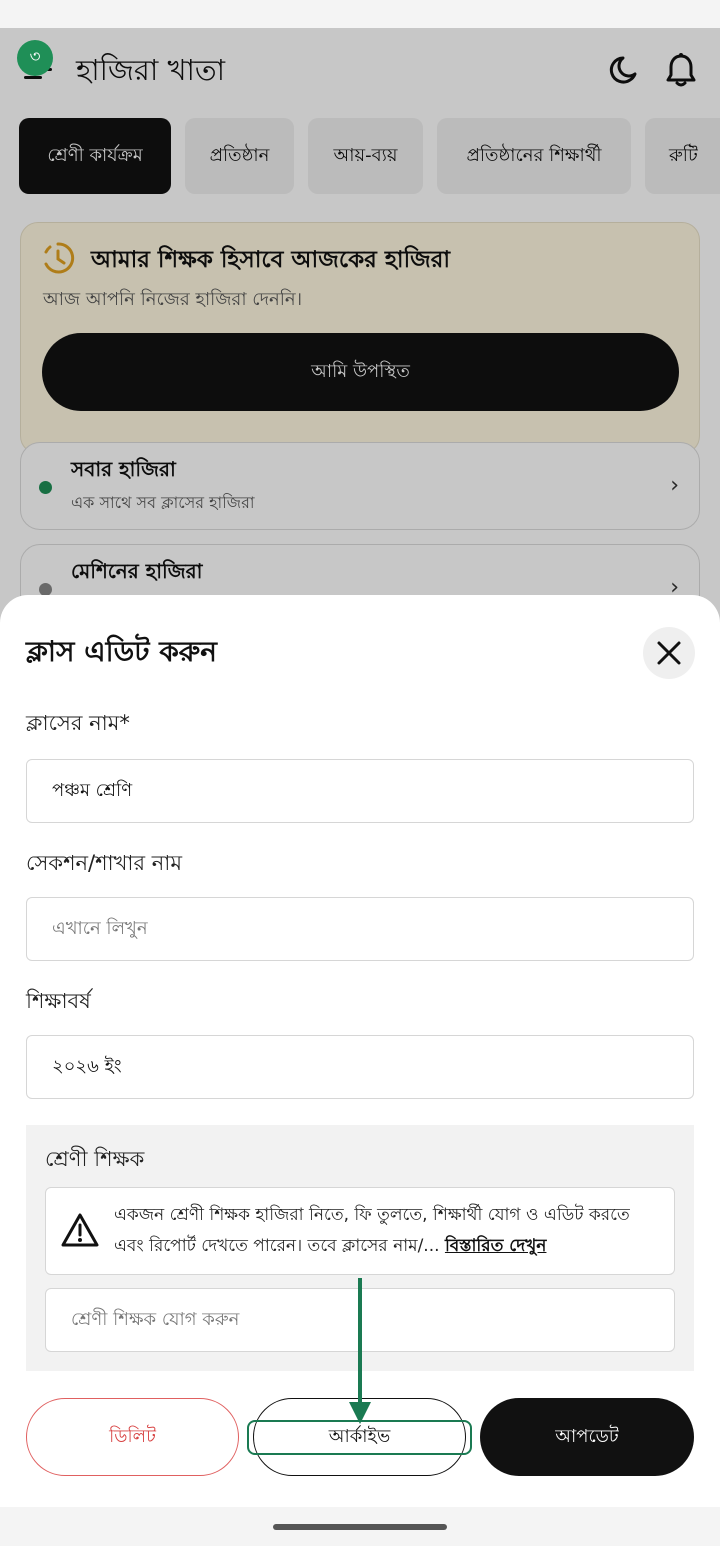  What do you see at coordinates (360, 1067) in the screenshot?
I see `academic-year-select: ২০২৬ ইং` at bounding box center [360, 1067].